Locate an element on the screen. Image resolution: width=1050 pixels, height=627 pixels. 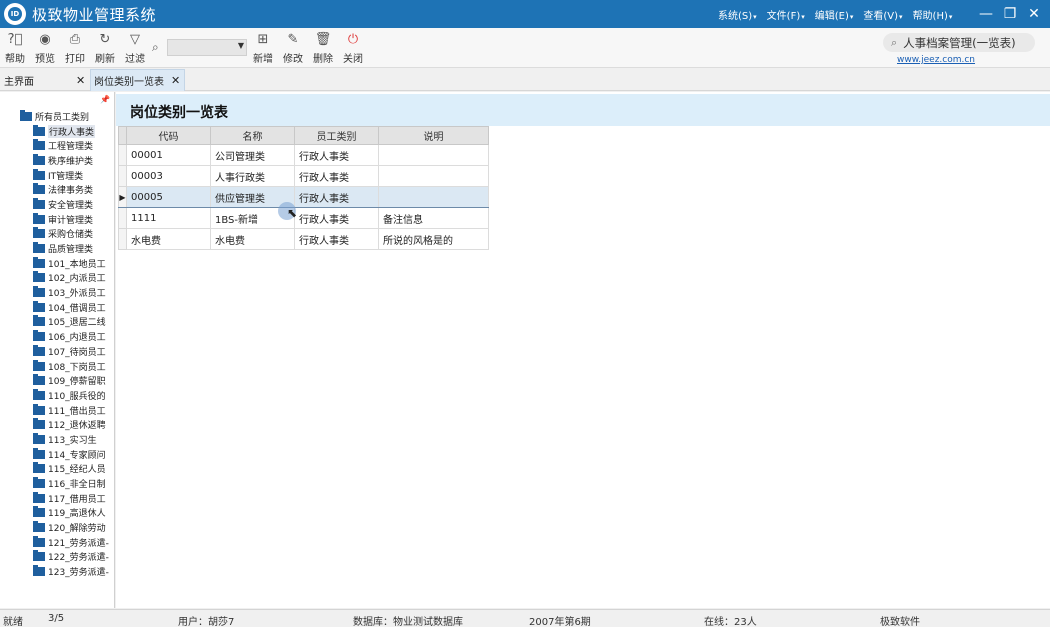
cell-code: 00003 is located at coordinates (168, 176).